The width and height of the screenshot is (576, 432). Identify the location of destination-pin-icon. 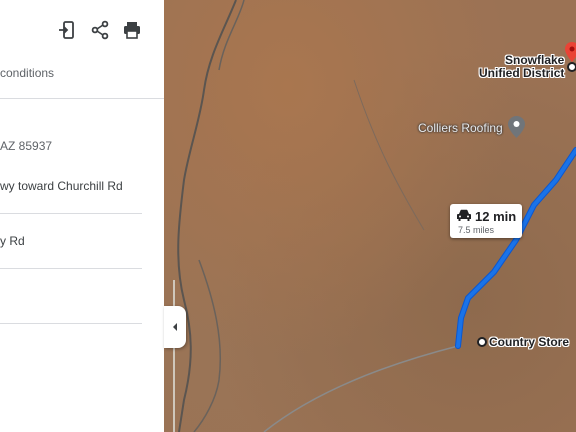
(570, 52).